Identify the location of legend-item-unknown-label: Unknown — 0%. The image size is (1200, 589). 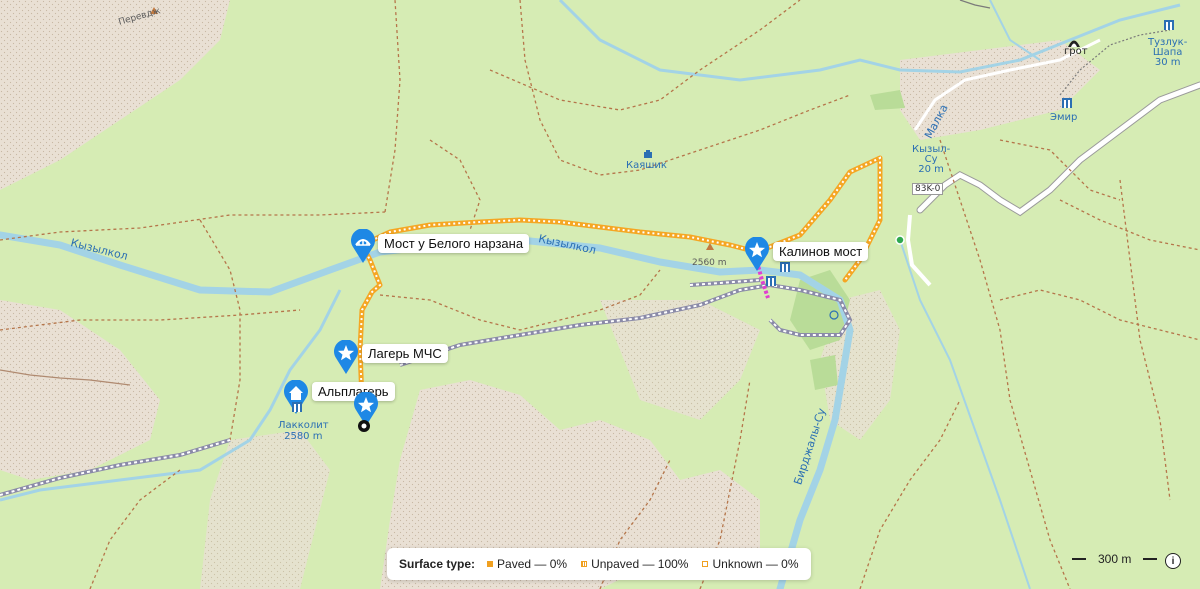
(755, 564).